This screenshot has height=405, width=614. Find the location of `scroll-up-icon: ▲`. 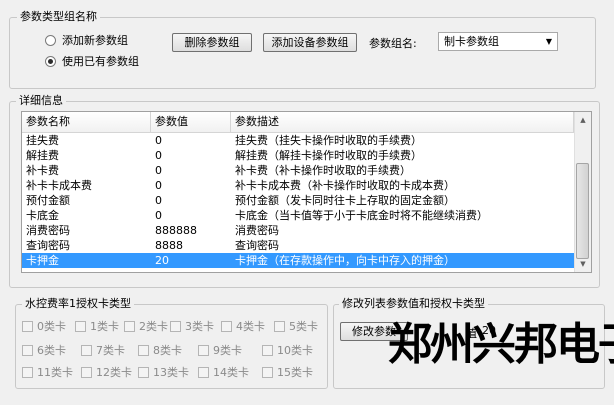

scroll-up-icon: ▲ is located at coordinates (583, 120).